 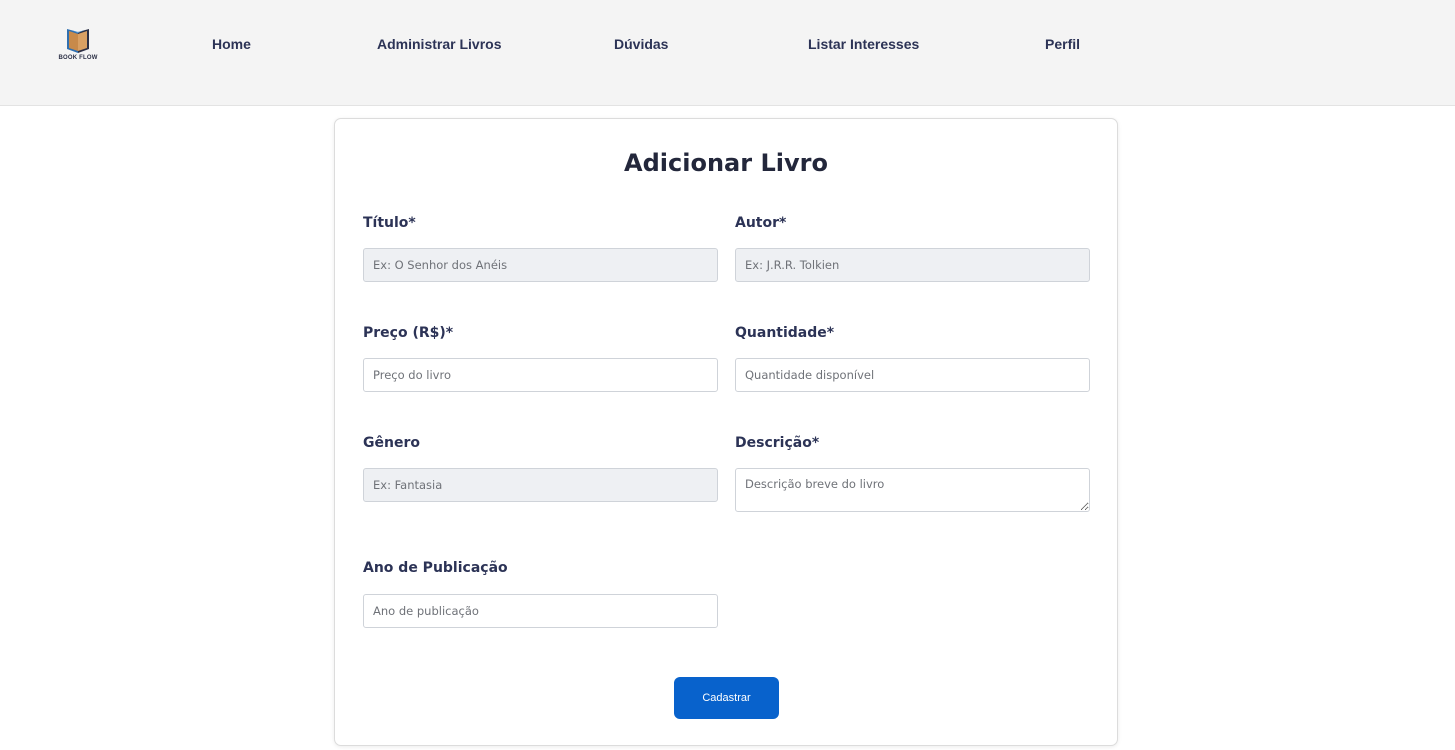 I want to click on book-logo-icon, so click(x=78, y=41).